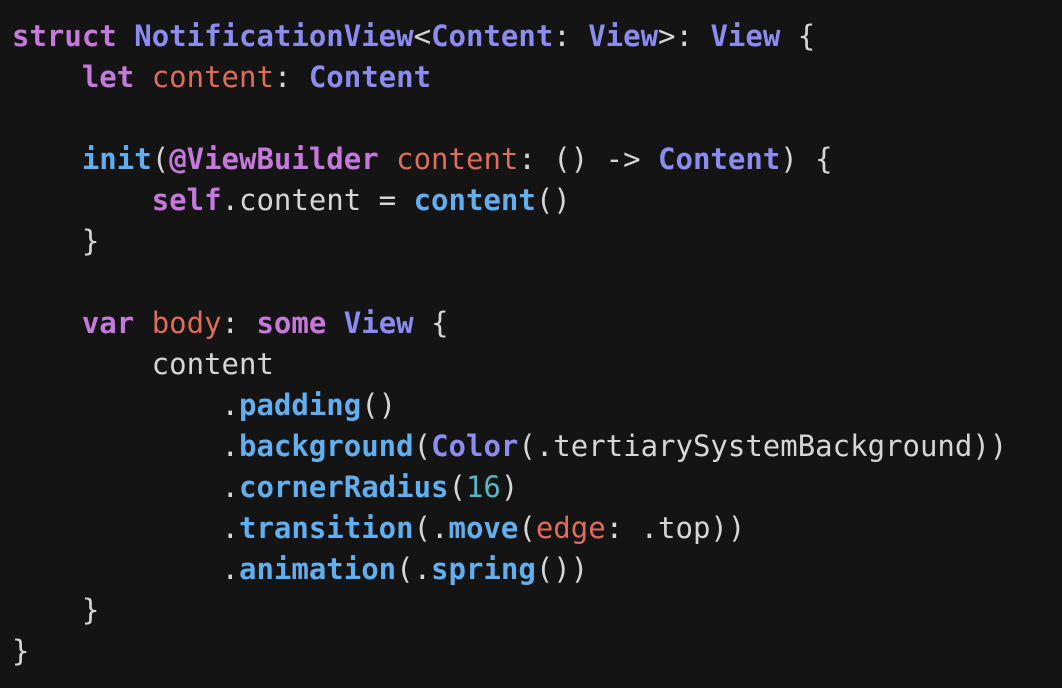  What do you see at coordinates (537, 405) in the screenshot?
I see `code-line: .padding()` at bounding box center [537, 405].